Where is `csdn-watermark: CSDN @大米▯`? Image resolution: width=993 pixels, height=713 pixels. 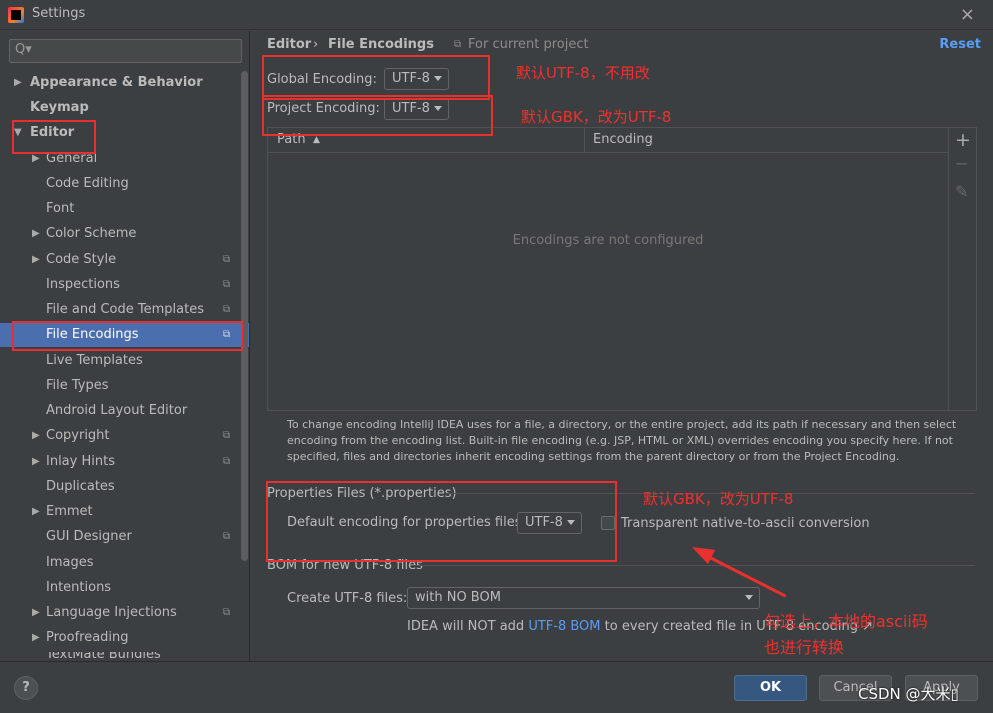
csdn-watermark: CSDN @大米▯ is located at coordinates (908, 694).